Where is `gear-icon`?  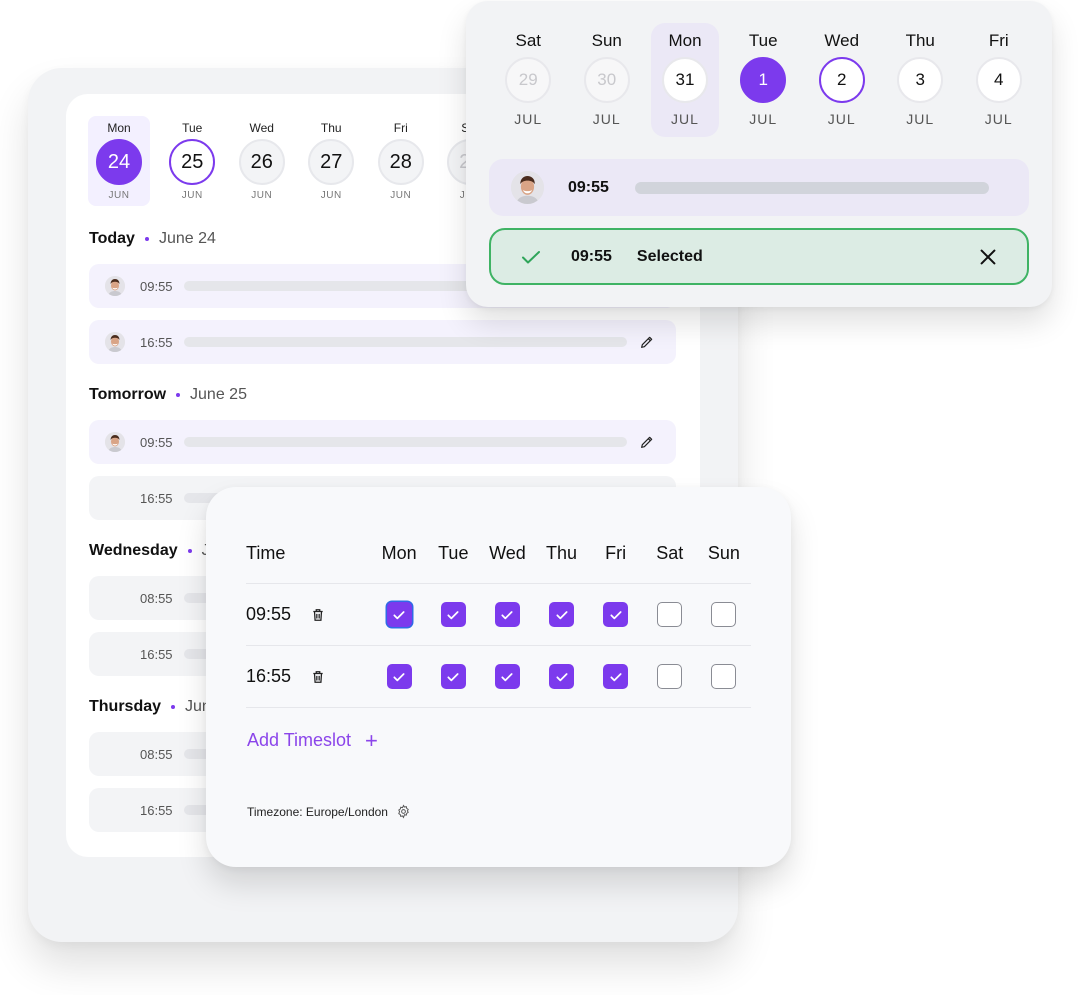
gear-icon is located at coordinates (403, 811).